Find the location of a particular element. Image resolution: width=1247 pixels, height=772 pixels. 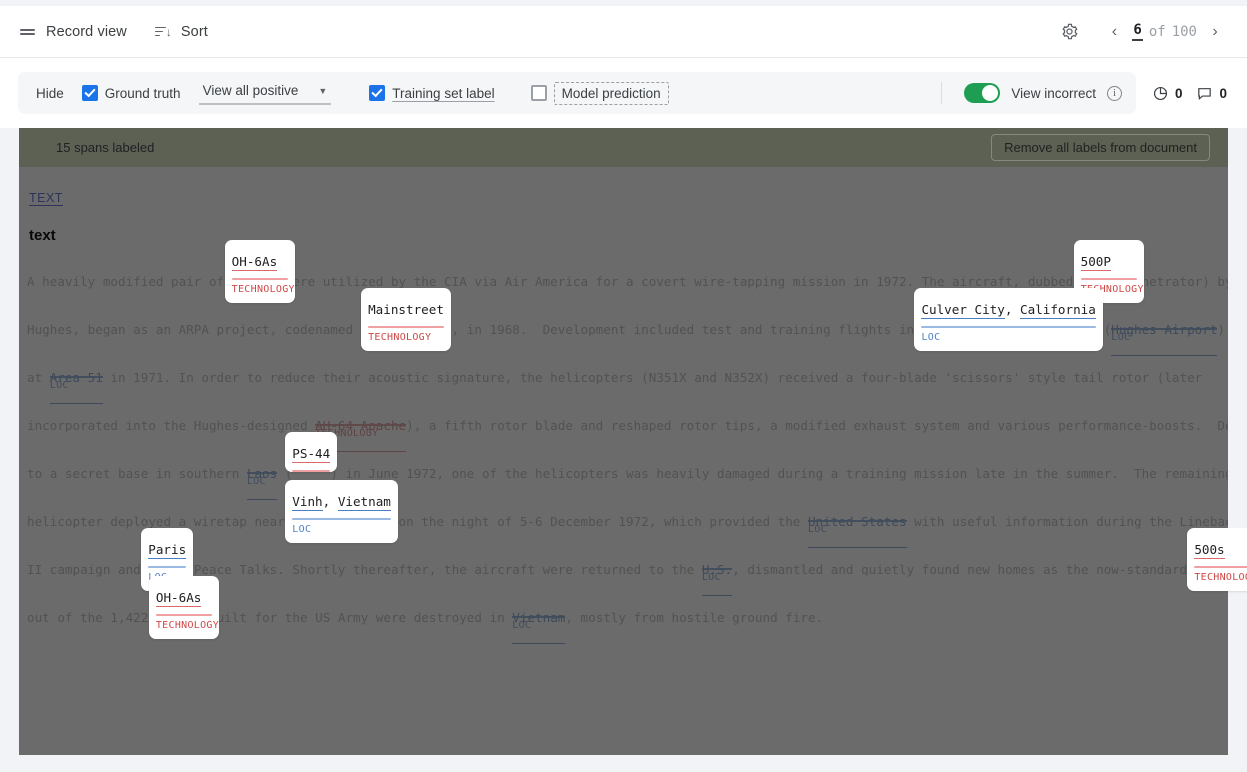

spans-labeled-count: 15 spans labeled is located at coordinates (105, 147).